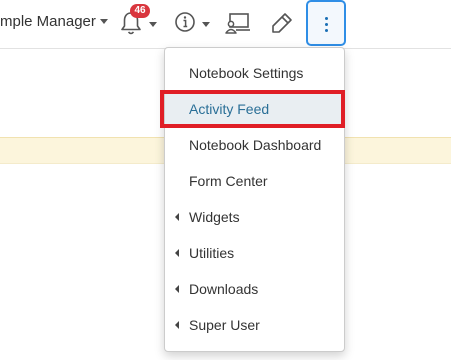 The height and width of the screenshot is (360, 451). What do you see at coordinates (185, 22) in the screenshot?
I see `info-icon` at bounding box center [185, 22].